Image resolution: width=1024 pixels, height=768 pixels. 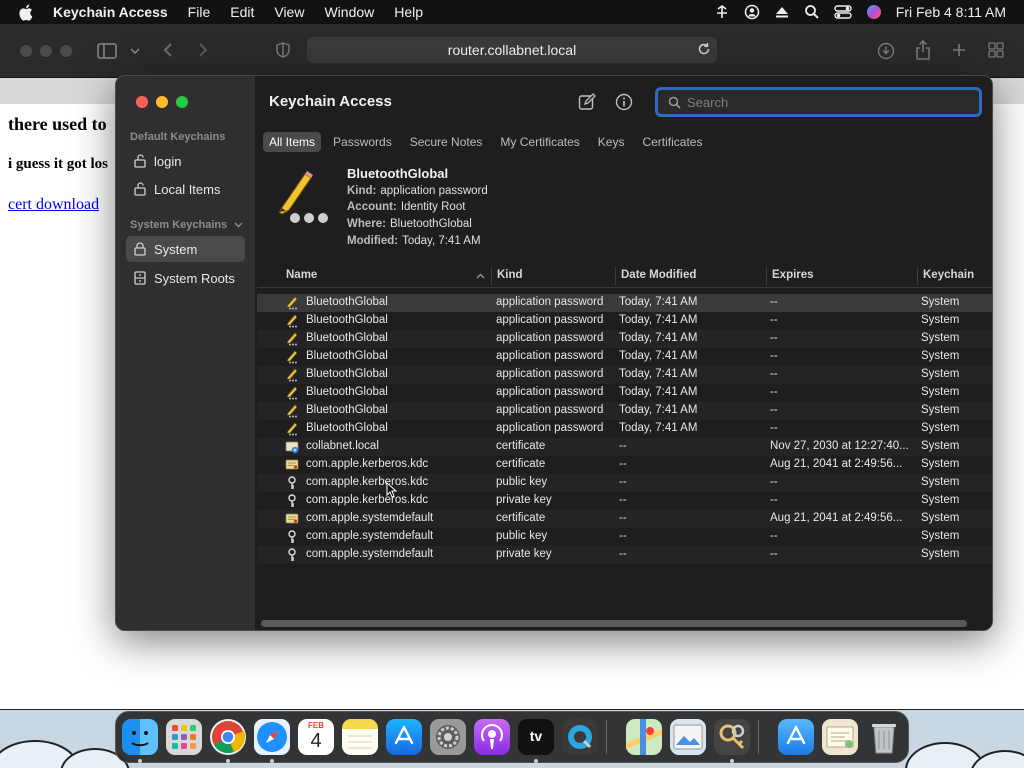 I want to click on documents-stack-icon, so click(x=840, y=737).